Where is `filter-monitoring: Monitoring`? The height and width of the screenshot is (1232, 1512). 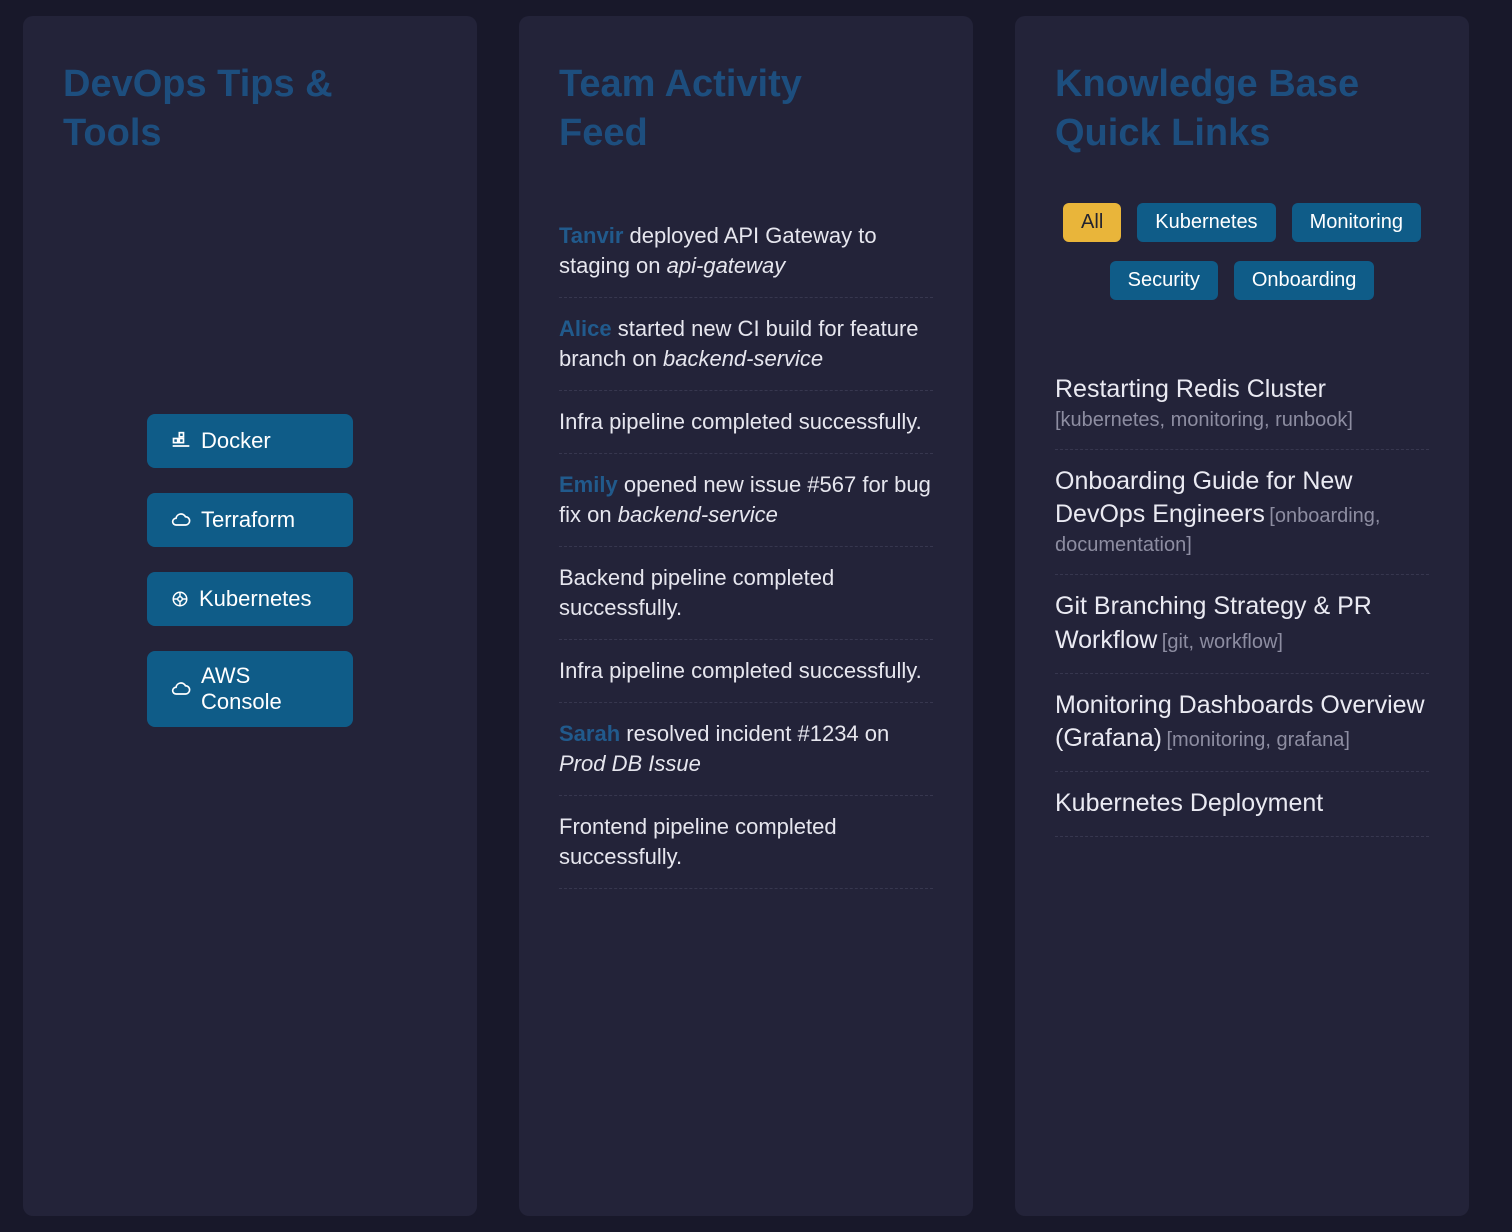
filter-monitoring: Monitoring is located at coordinates (1356, 222).